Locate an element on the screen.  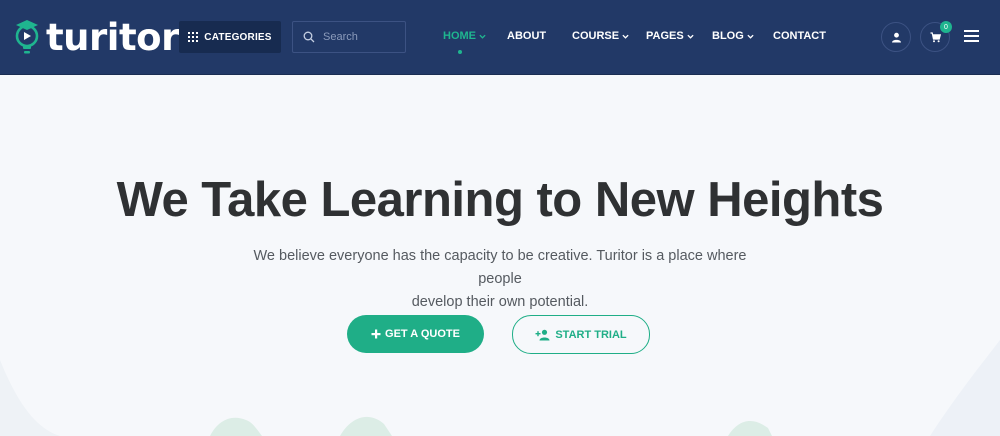
nav-item-about: ABOUT is located at coordinates (526, 36).